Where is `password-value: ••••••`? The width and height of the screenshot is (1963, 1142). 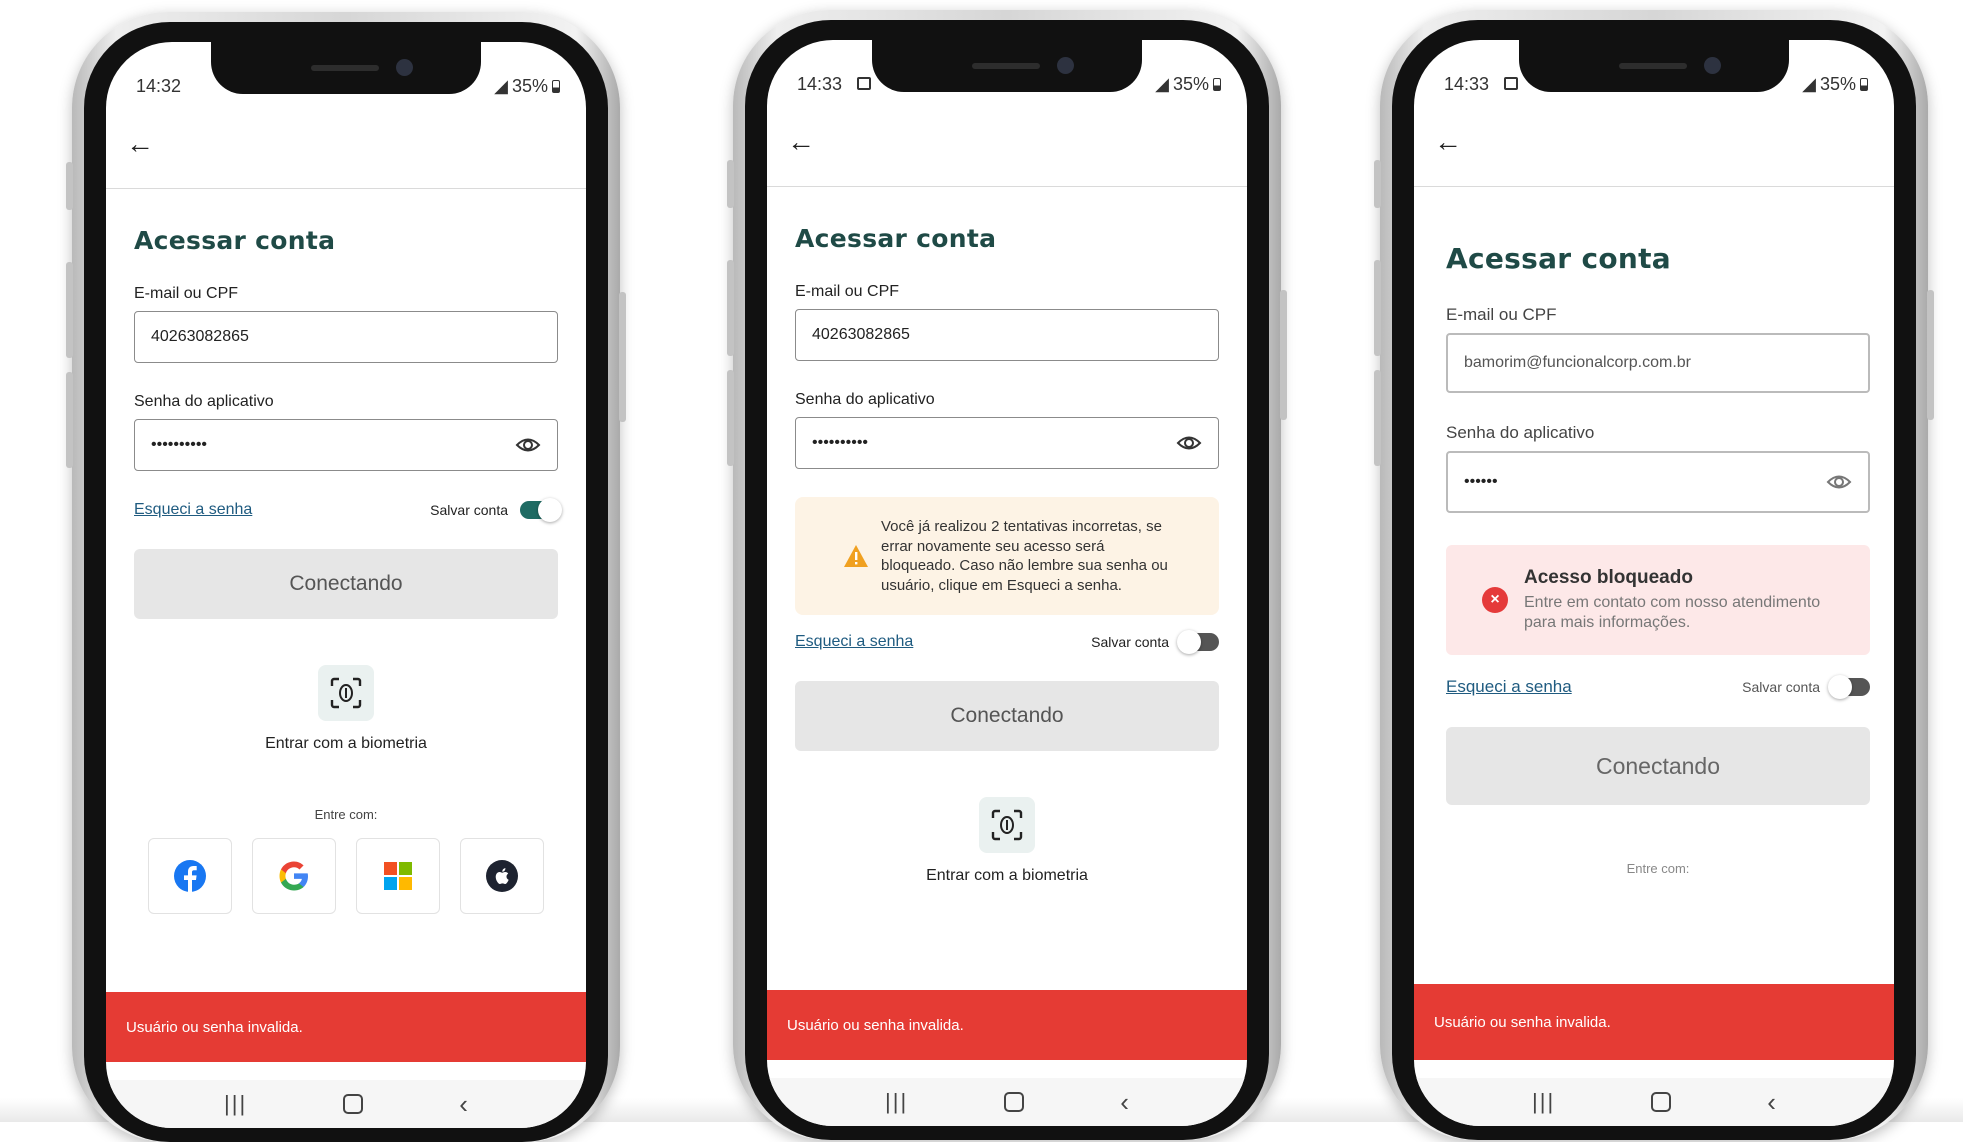 password-value: •••••• is located at coordinates (1481, 481).